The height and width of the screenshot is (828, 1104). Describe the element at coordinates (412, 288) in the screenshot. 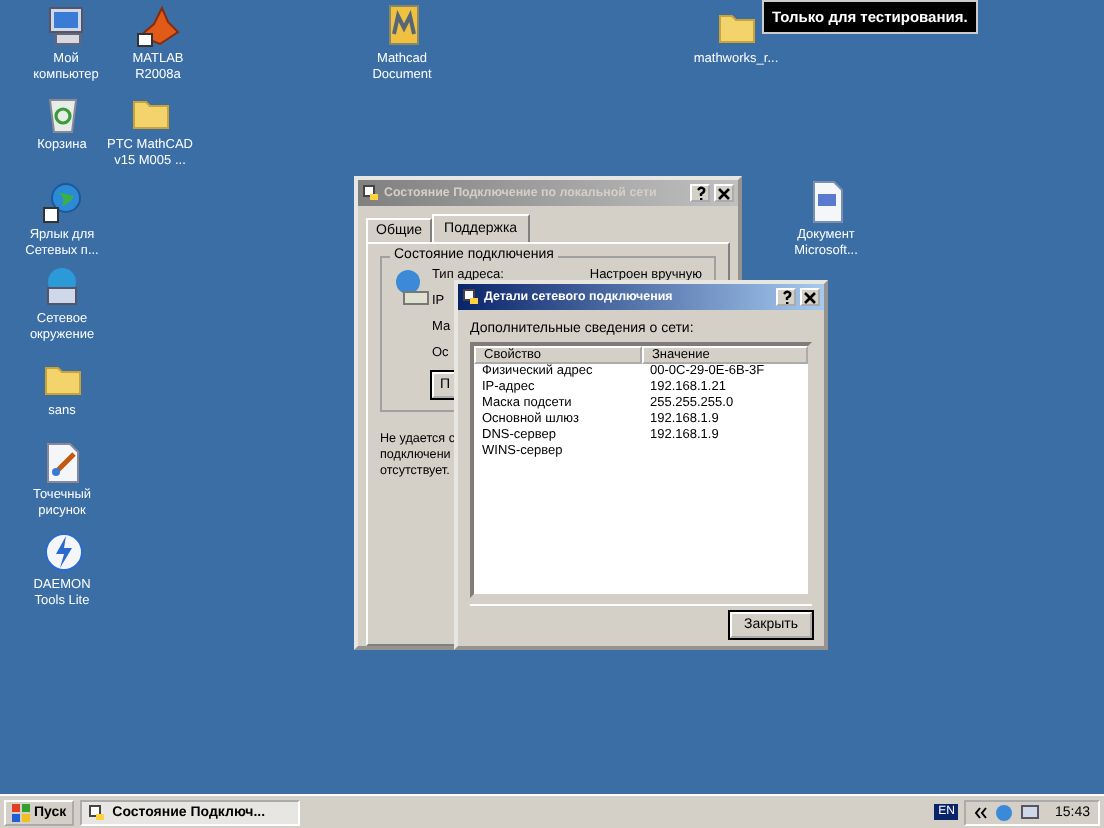

I see `network-connection-icon` at that location.